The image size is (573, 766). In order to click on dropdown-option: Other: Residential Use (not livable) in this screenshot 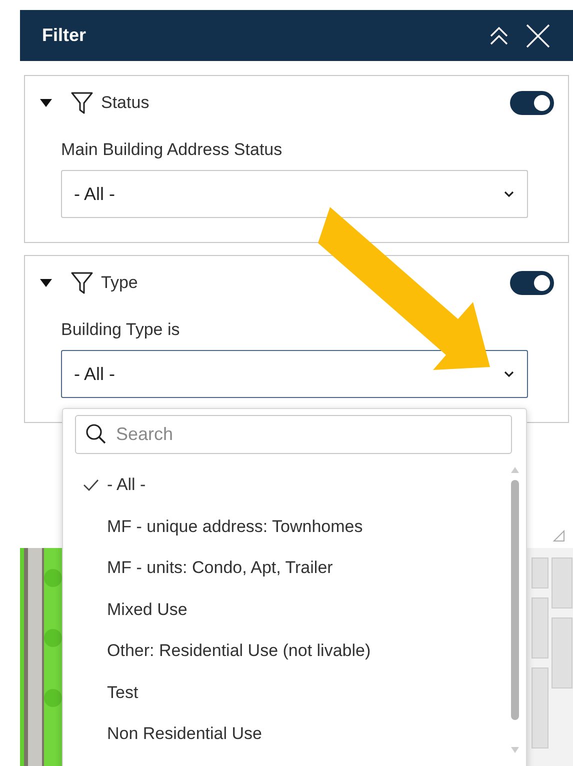, I will do `click(292, 651)`.